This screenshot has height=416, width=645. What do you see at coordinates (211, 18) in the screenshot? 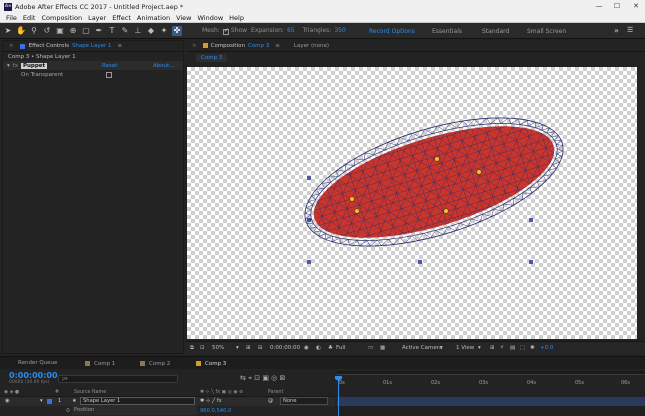
I see `menu-window: Window` at bounding box center [211, 18].